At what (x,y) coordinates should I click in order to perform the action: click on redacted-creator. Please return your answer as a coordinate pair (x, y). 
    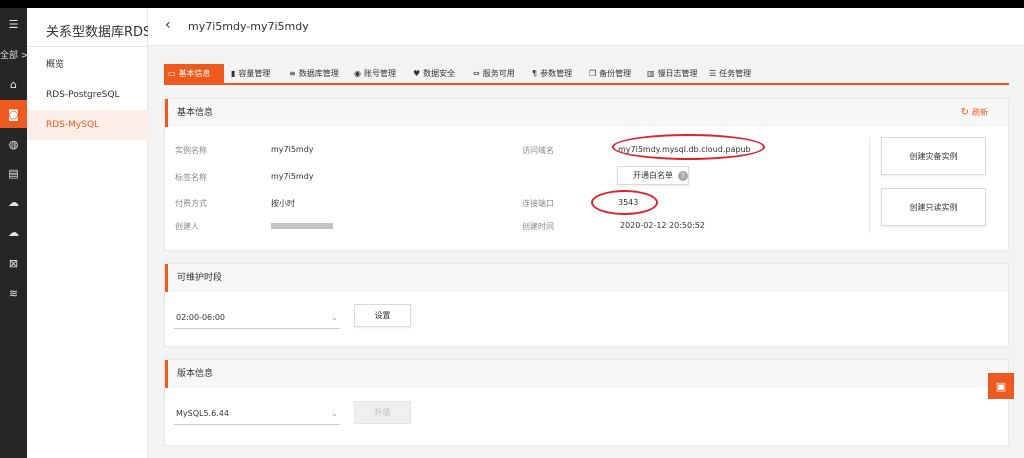
    Looking at the image, I should click on (302, 226).